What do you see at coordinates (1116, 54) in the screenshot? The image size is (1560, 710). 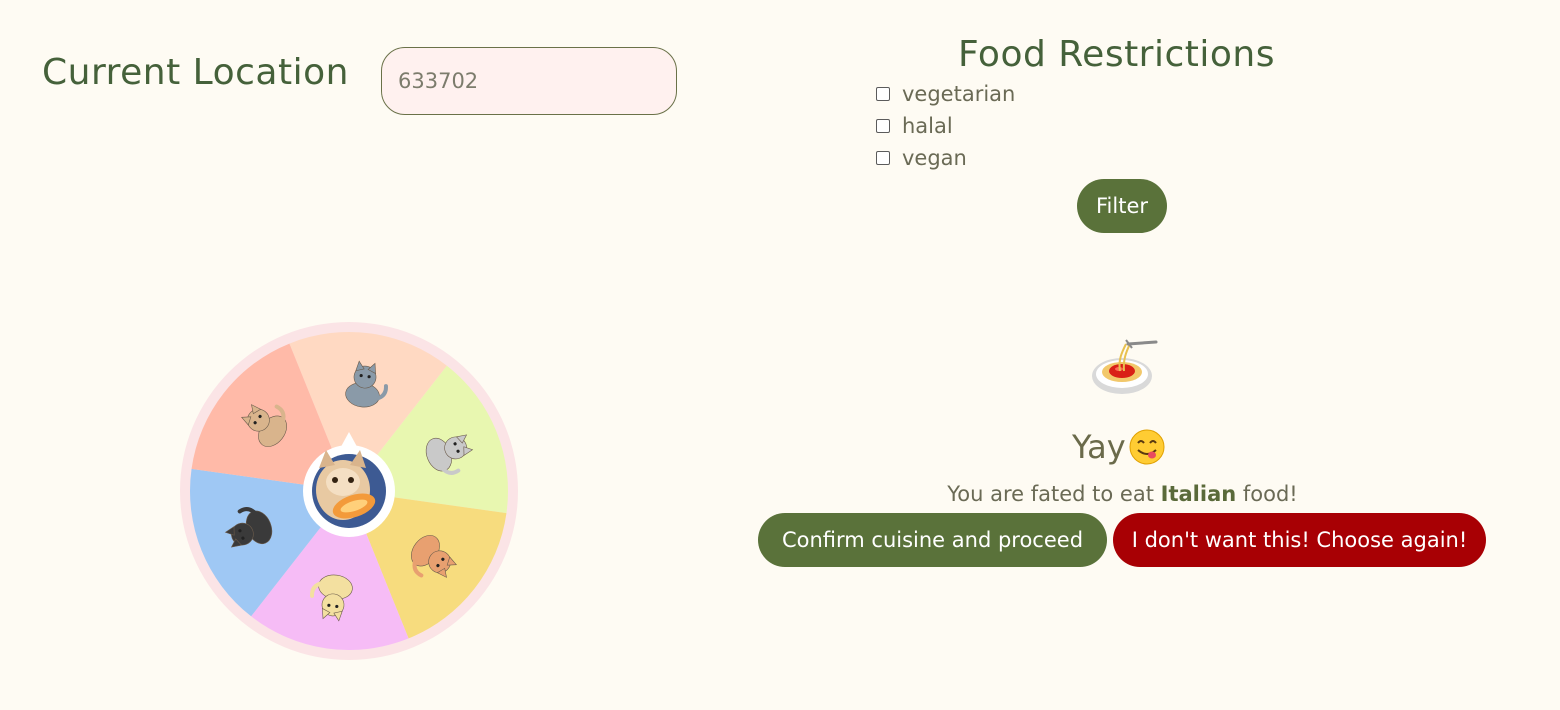 I see `restrictions-title: Food Restrictions` at bounding box center [1116, 54].